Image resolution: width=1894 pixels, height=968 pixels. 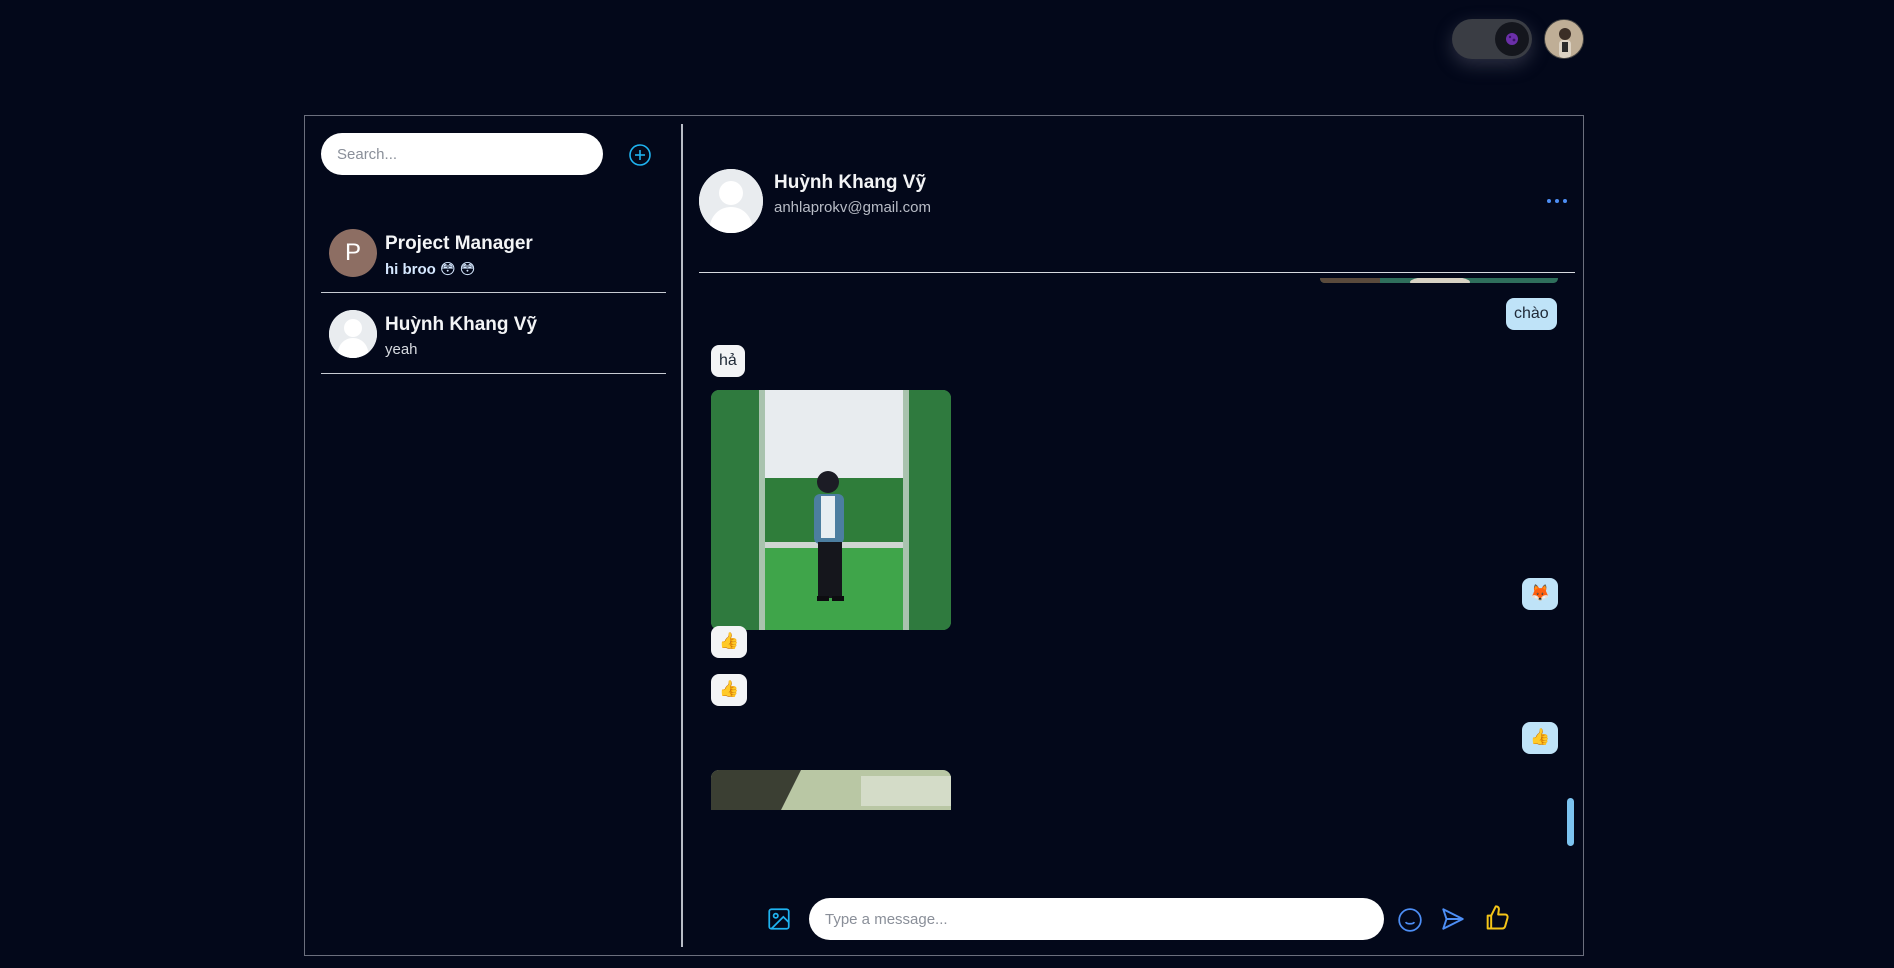 I want to click on send-button, so click(x=1453, y=919).